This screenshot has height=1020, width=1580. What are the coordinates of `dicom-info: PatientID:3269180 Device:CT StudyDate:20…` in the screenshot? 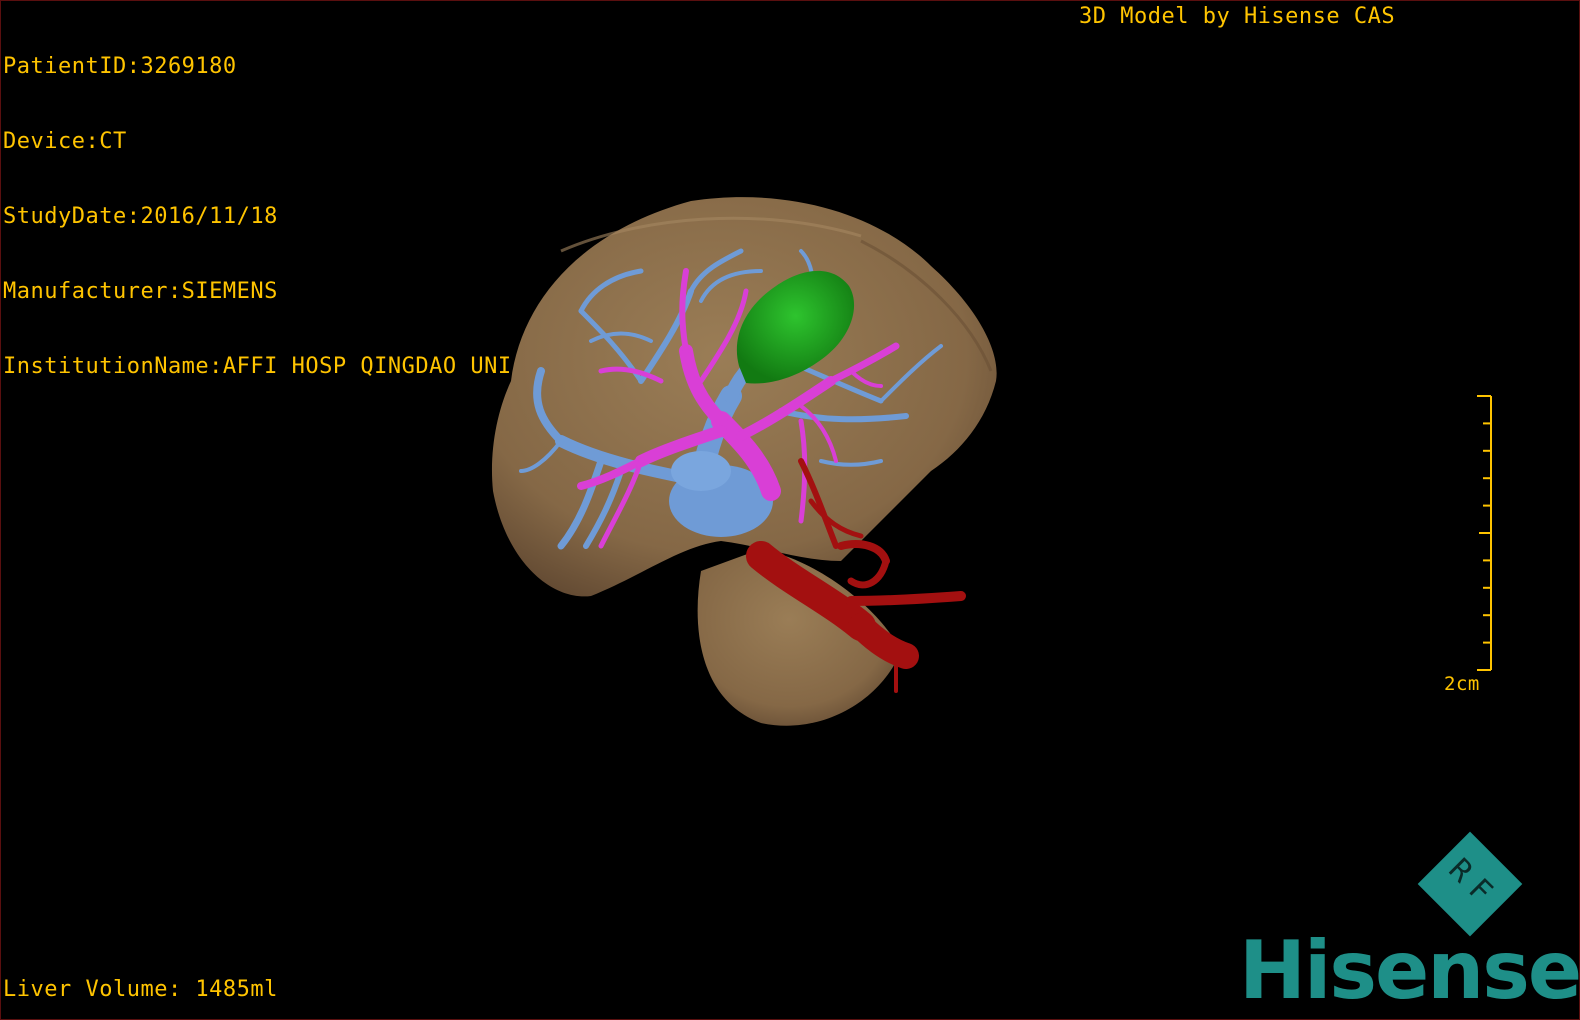 It's located at (257, 216).